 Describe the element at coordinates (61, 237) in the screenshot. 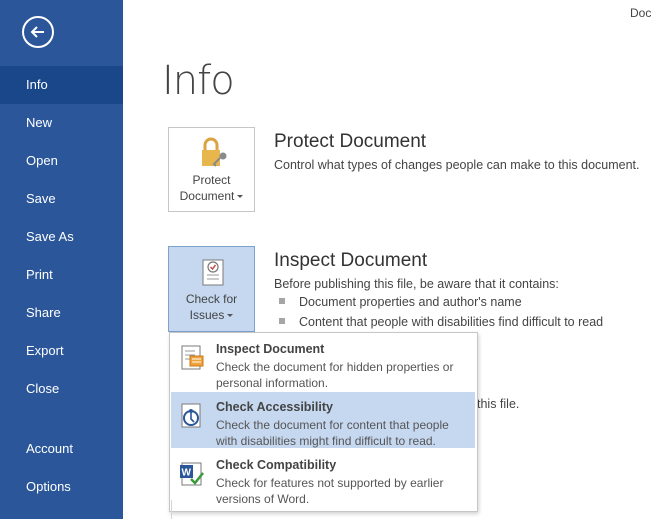

I see `sidebar-item-save-as: Save As` at that location.